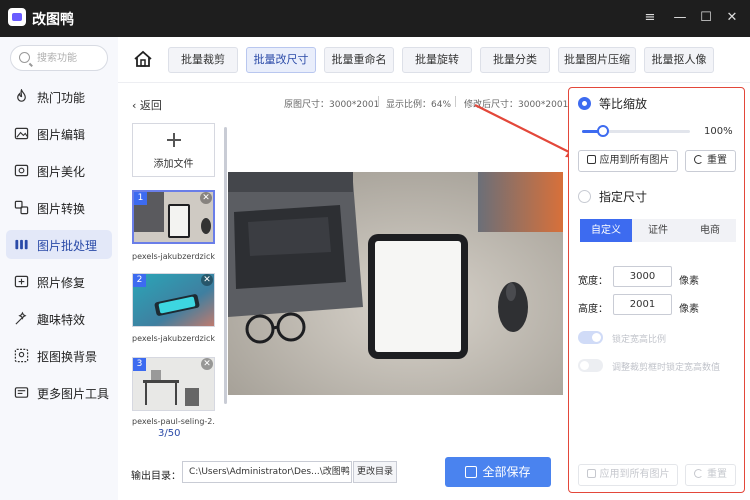  What do you see at coordinates (590, 337) in the screenshot?
I see `lock-ratio-toggle` at bounding box center [590, 337].